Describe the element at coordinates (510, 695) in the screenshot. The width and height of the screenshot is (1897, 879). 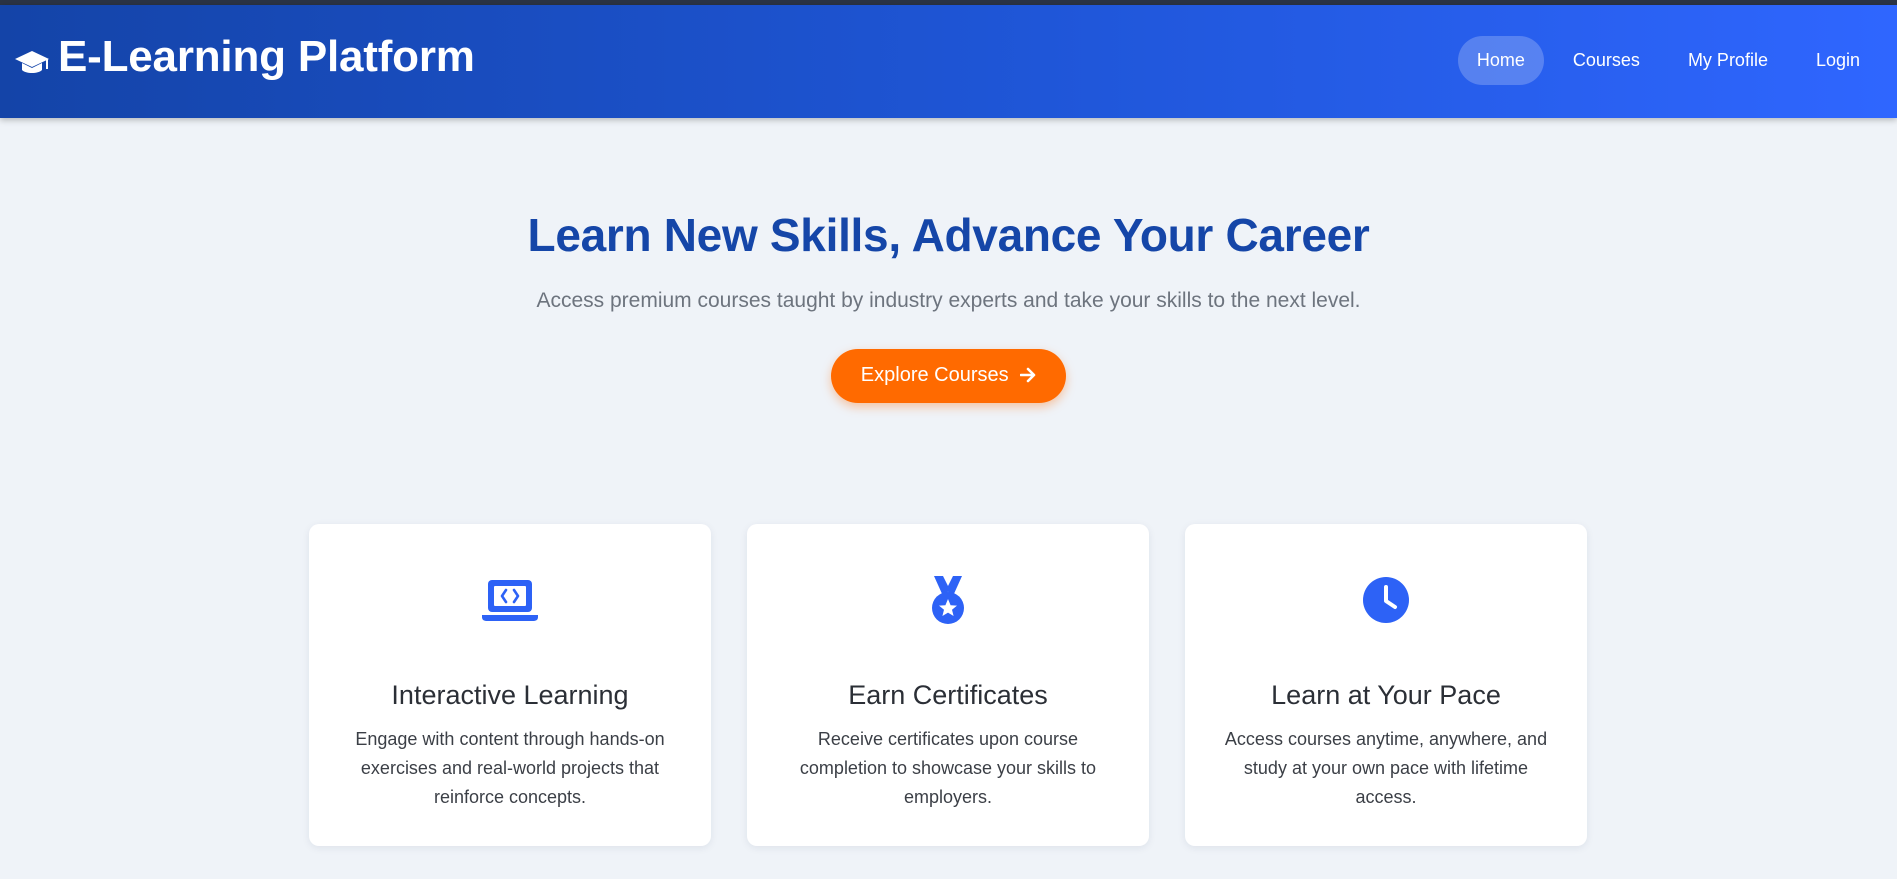
I see `feature-title: Interactive Learning` at that location.